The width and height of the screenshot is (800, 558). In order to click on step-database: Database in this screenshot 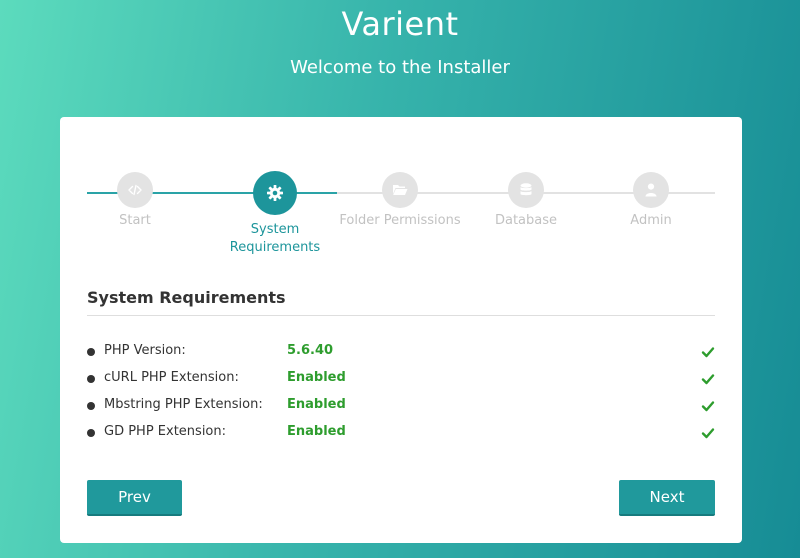, I will do `click(526, 201)`.